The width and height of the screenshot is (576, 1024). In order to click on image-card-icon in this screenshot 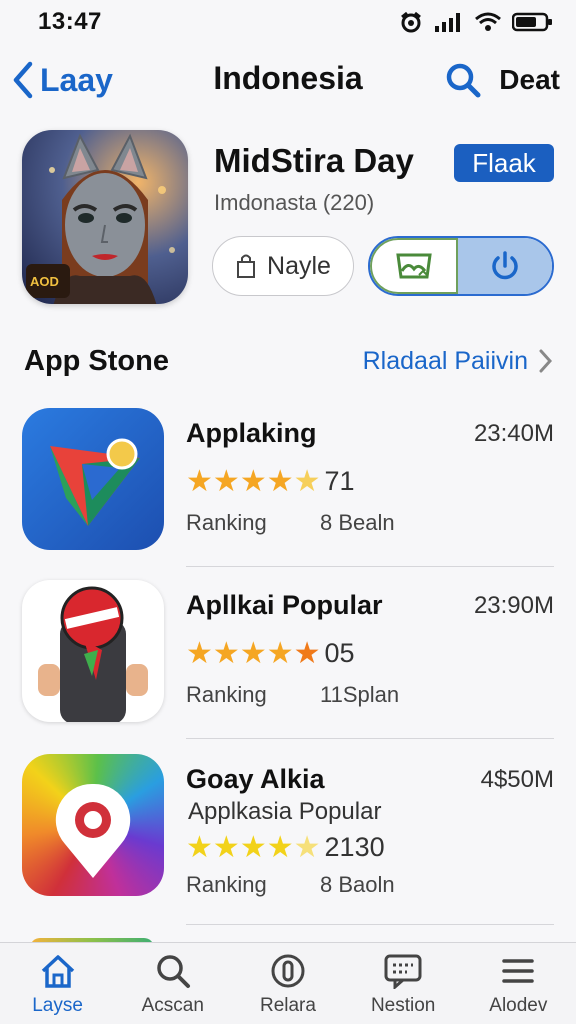, I will do `click(414, 266)`.